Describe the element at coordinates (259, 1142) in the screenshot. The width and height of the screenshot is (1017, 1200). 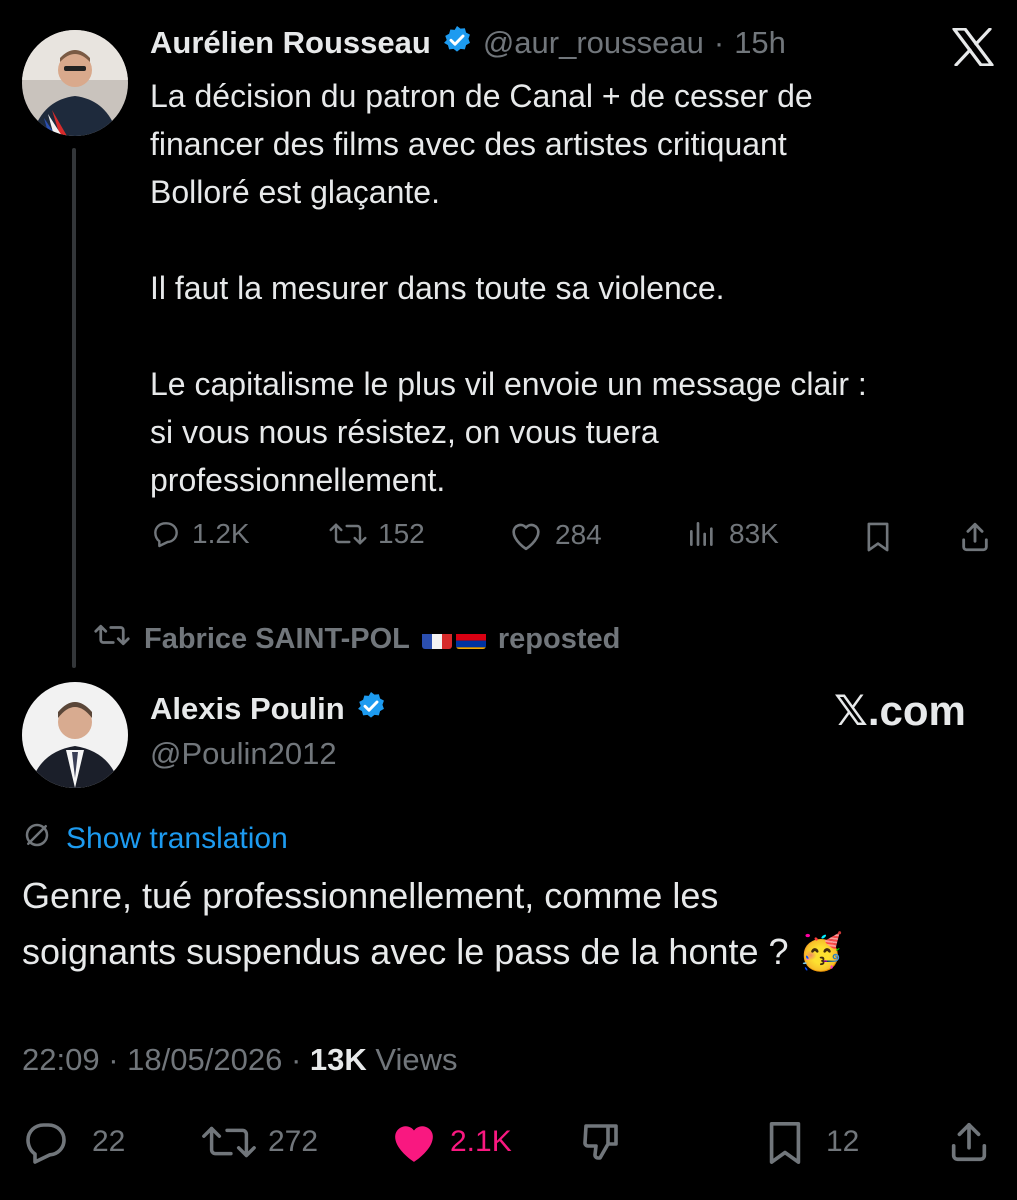
I see `repost-button: 272` at that location.